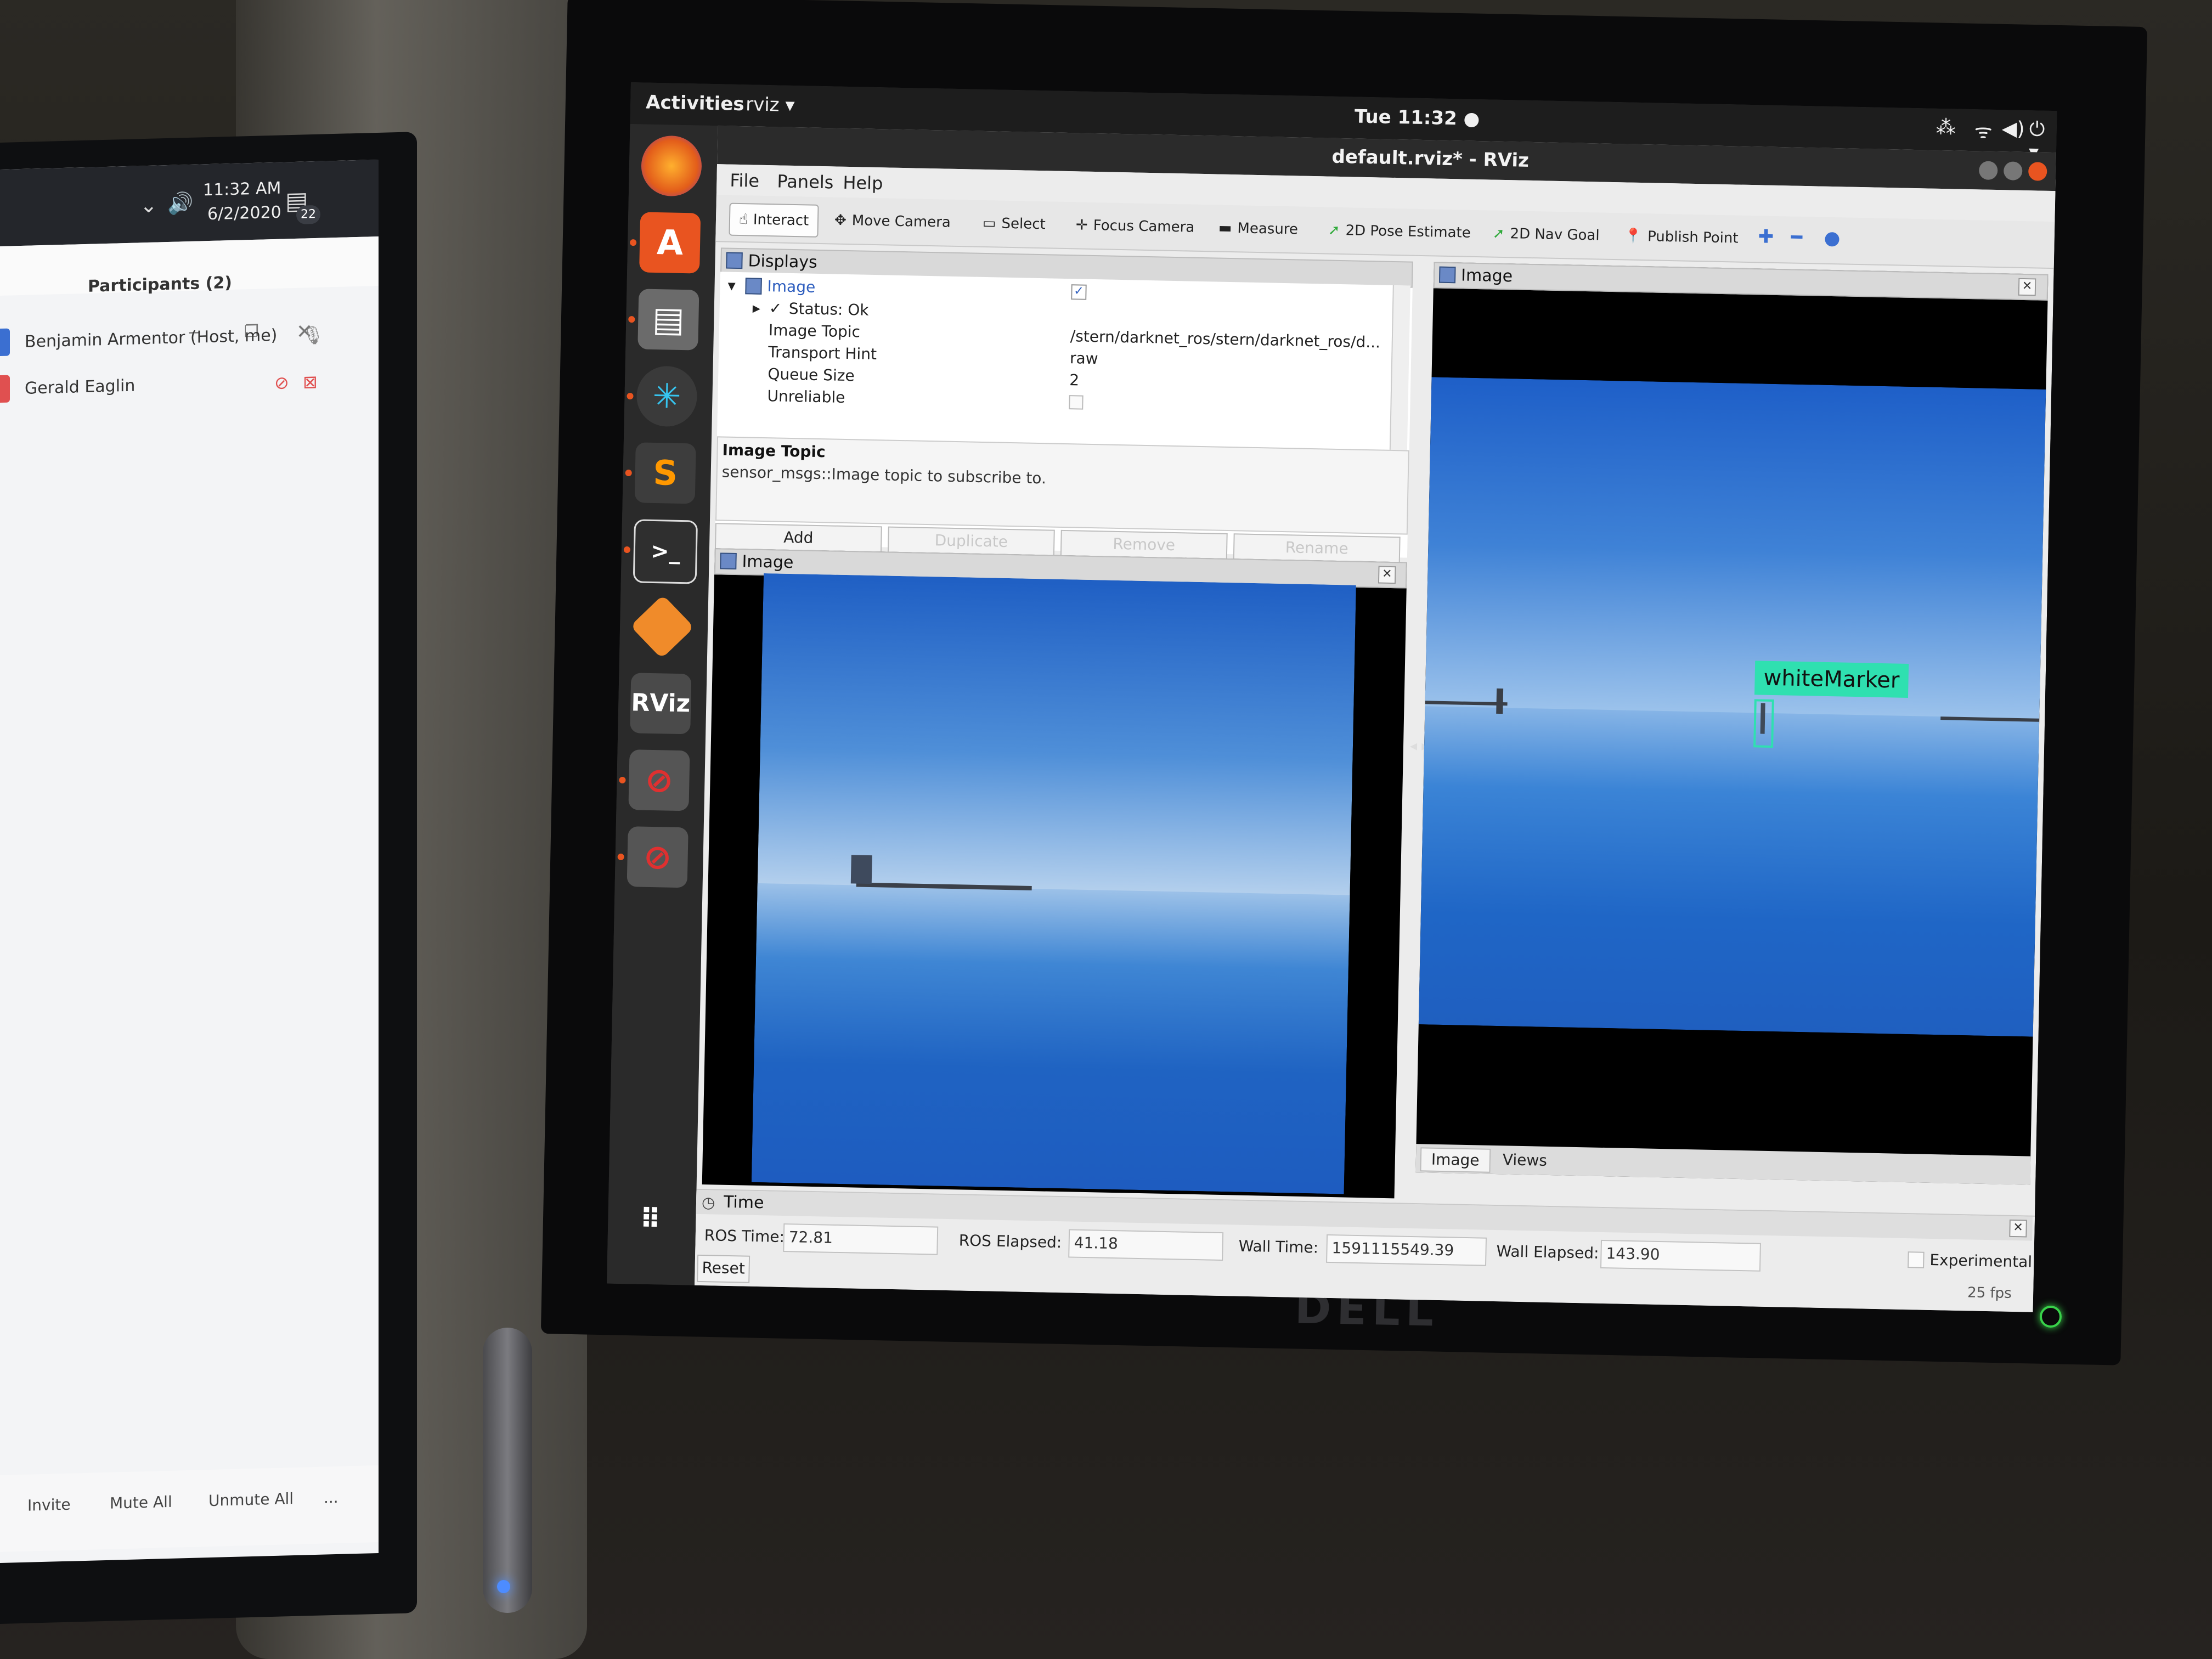  I want to click on menu-help: Help, so click(863, 183).